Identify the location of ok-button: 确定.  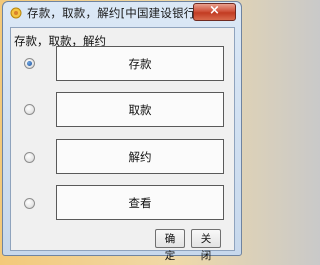
(170, 245).